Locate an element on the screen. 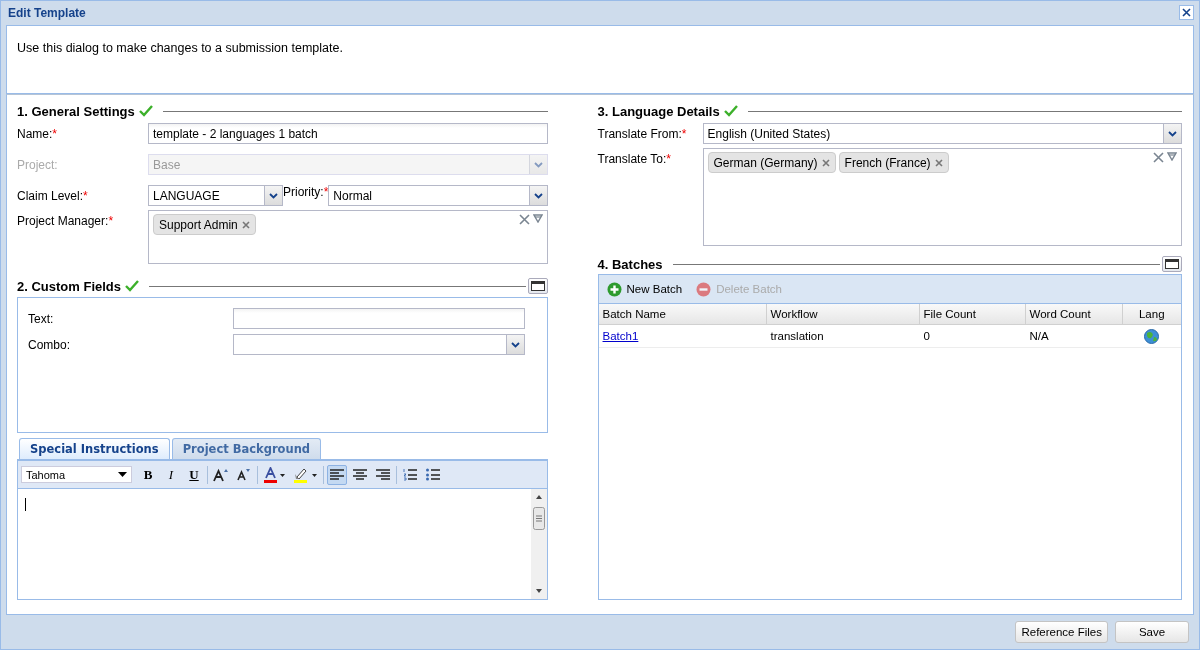 Image resolution: width=1200 pixels, height=650 pixels. text-field: template - 2 languages 1 batch is located at coordinates (348, 134).